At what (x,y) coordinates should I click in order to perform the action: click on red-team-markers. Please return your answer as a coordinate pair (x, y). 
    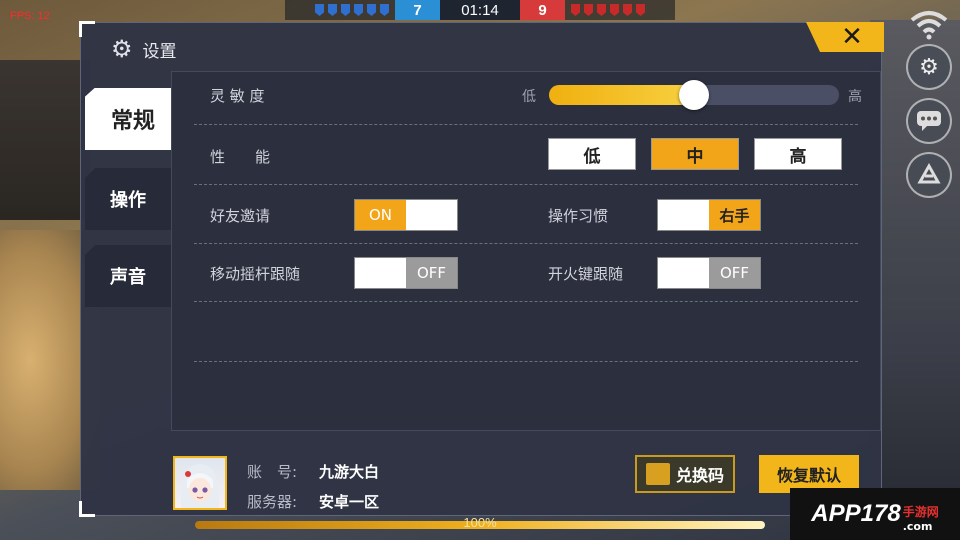
    Looking at the image, I should click on (620, 10).